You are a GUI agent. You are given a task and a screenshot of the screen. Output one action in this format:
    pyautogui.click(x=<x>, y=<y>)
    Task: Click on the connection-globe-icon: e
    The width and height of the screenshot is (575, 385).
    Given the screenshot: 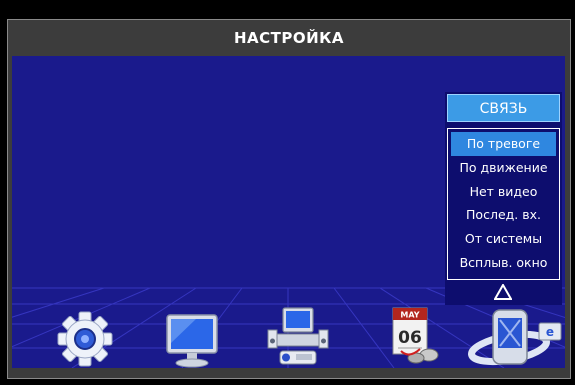 What is the action you would take?
    pyautogui.click(x=514, y=335)
    